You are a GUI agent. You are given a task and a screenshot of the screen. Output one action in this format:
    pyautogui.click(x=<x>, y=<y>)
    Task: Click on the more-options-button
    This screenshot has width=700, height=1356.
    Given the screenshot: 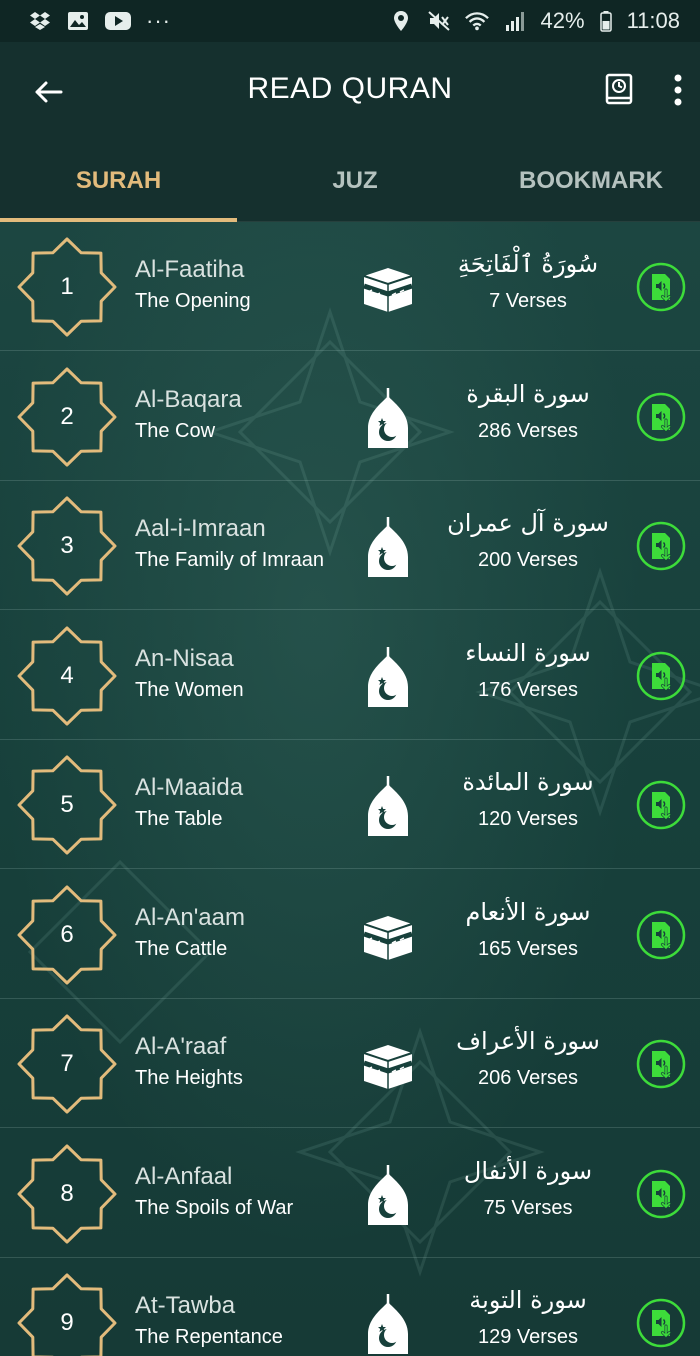 What is the action you would take?
    pyautogui.click(x=678, y=92)
    